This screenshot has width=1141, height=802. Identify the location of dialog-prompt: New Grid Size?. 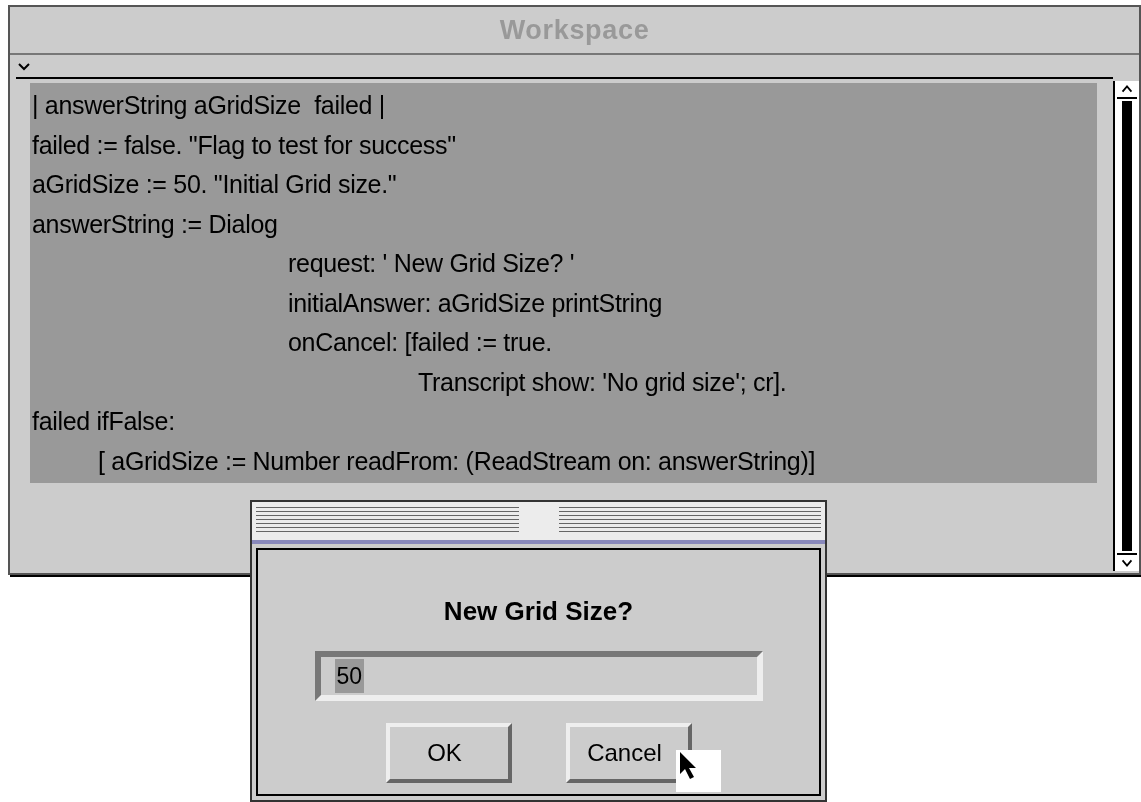
(538, 611).